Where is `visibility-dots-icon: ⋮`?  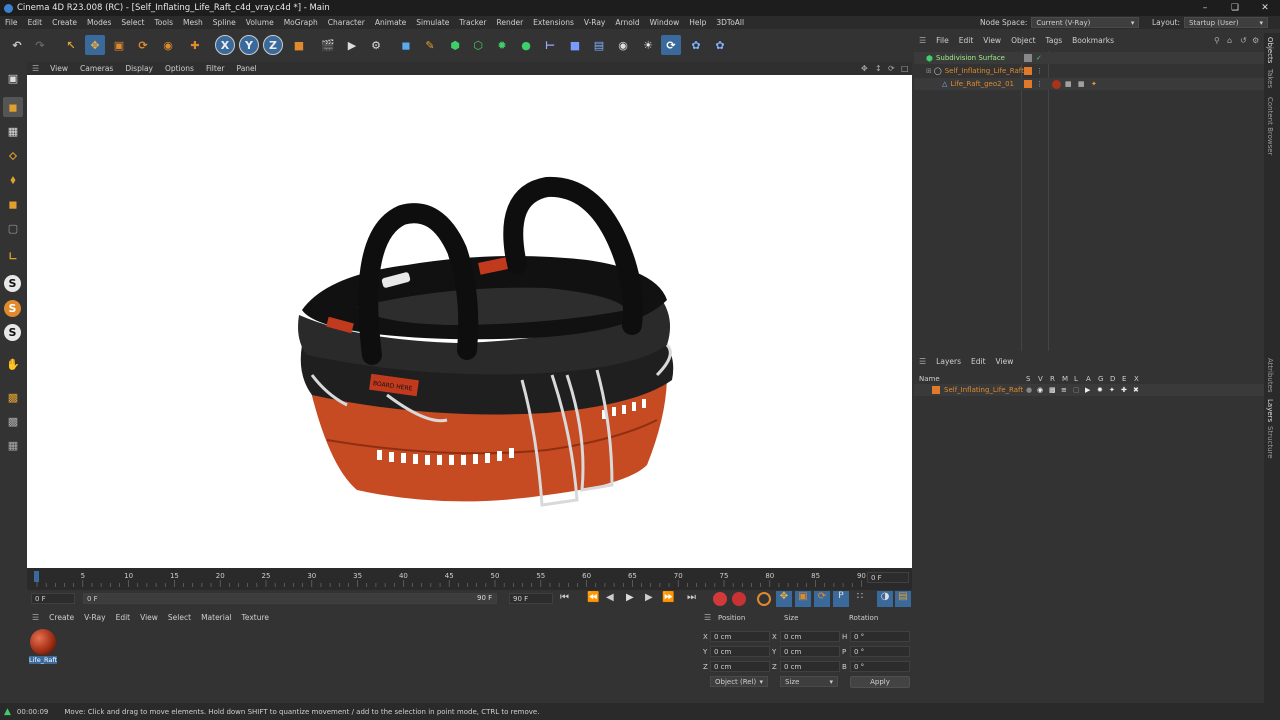 visibility-dots-icon: ⋮ is located at coordinates (1039, 84).